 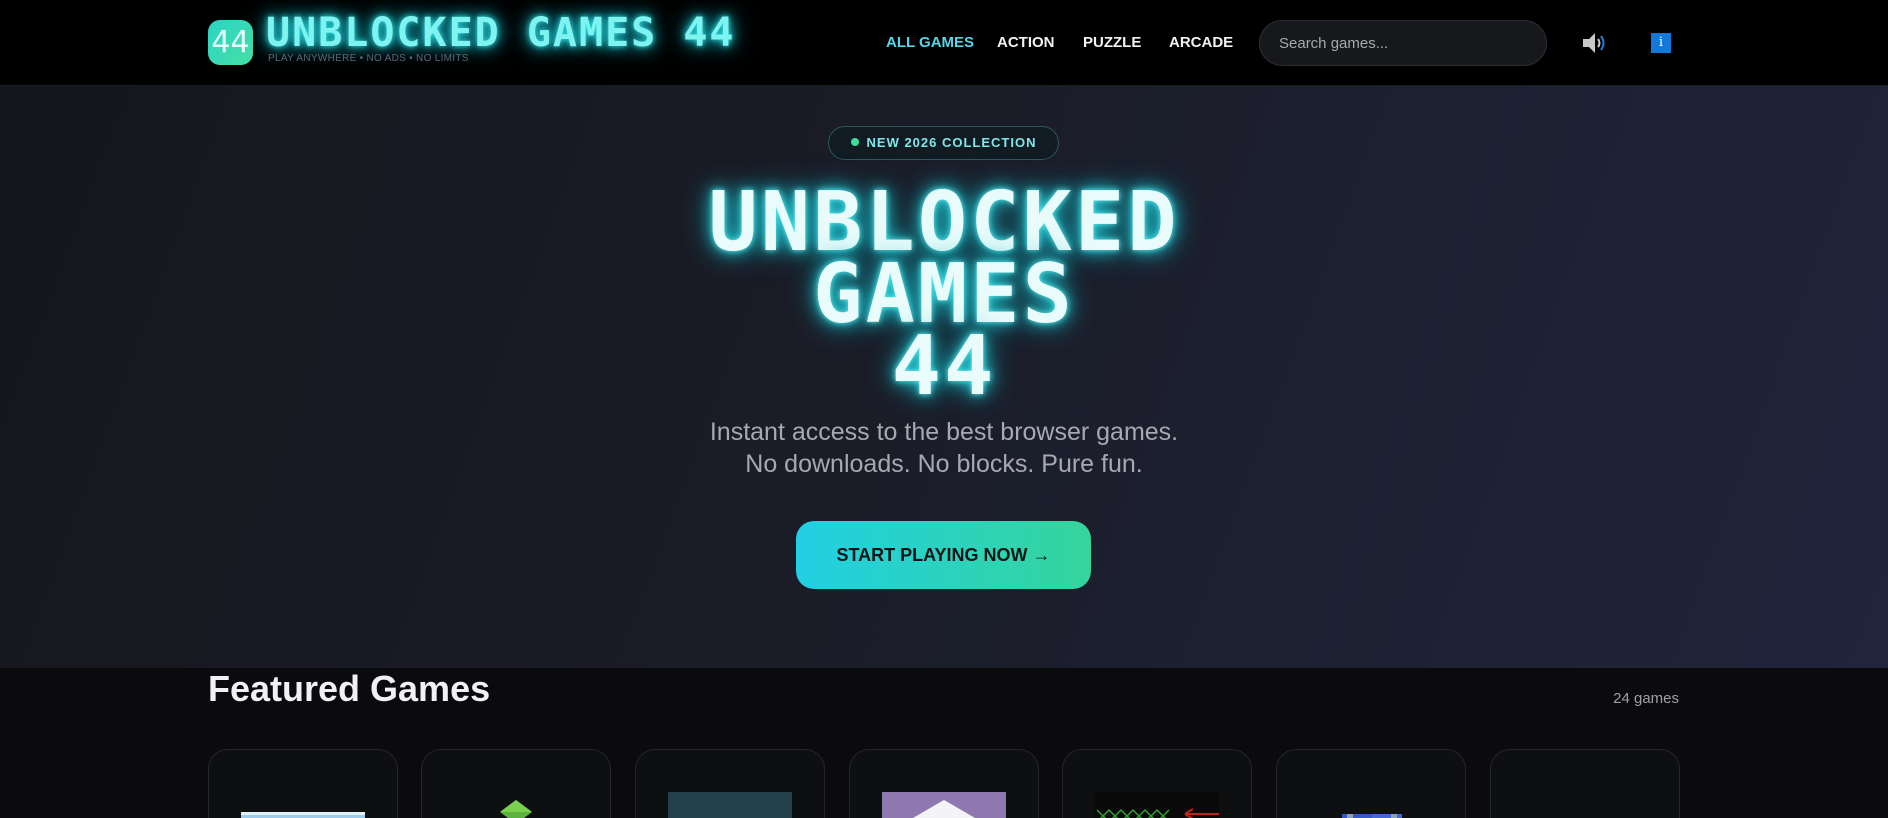 I want to click on logo-subtitle: PLAY ANYWHERE • NO ADS • NO LIMITS, so click(x=368, y=58).